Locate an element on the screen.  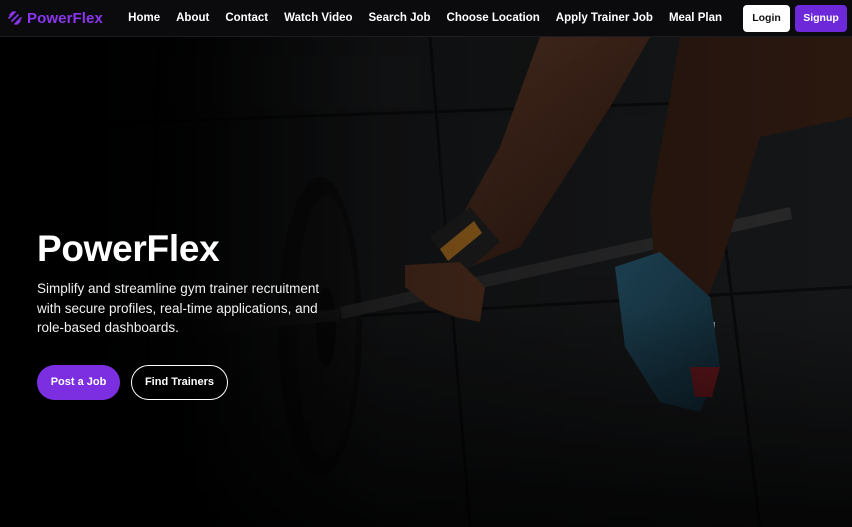
nav-link-apply-trainer-job: Apply Trainer Job is located at coordinates (604, 18).